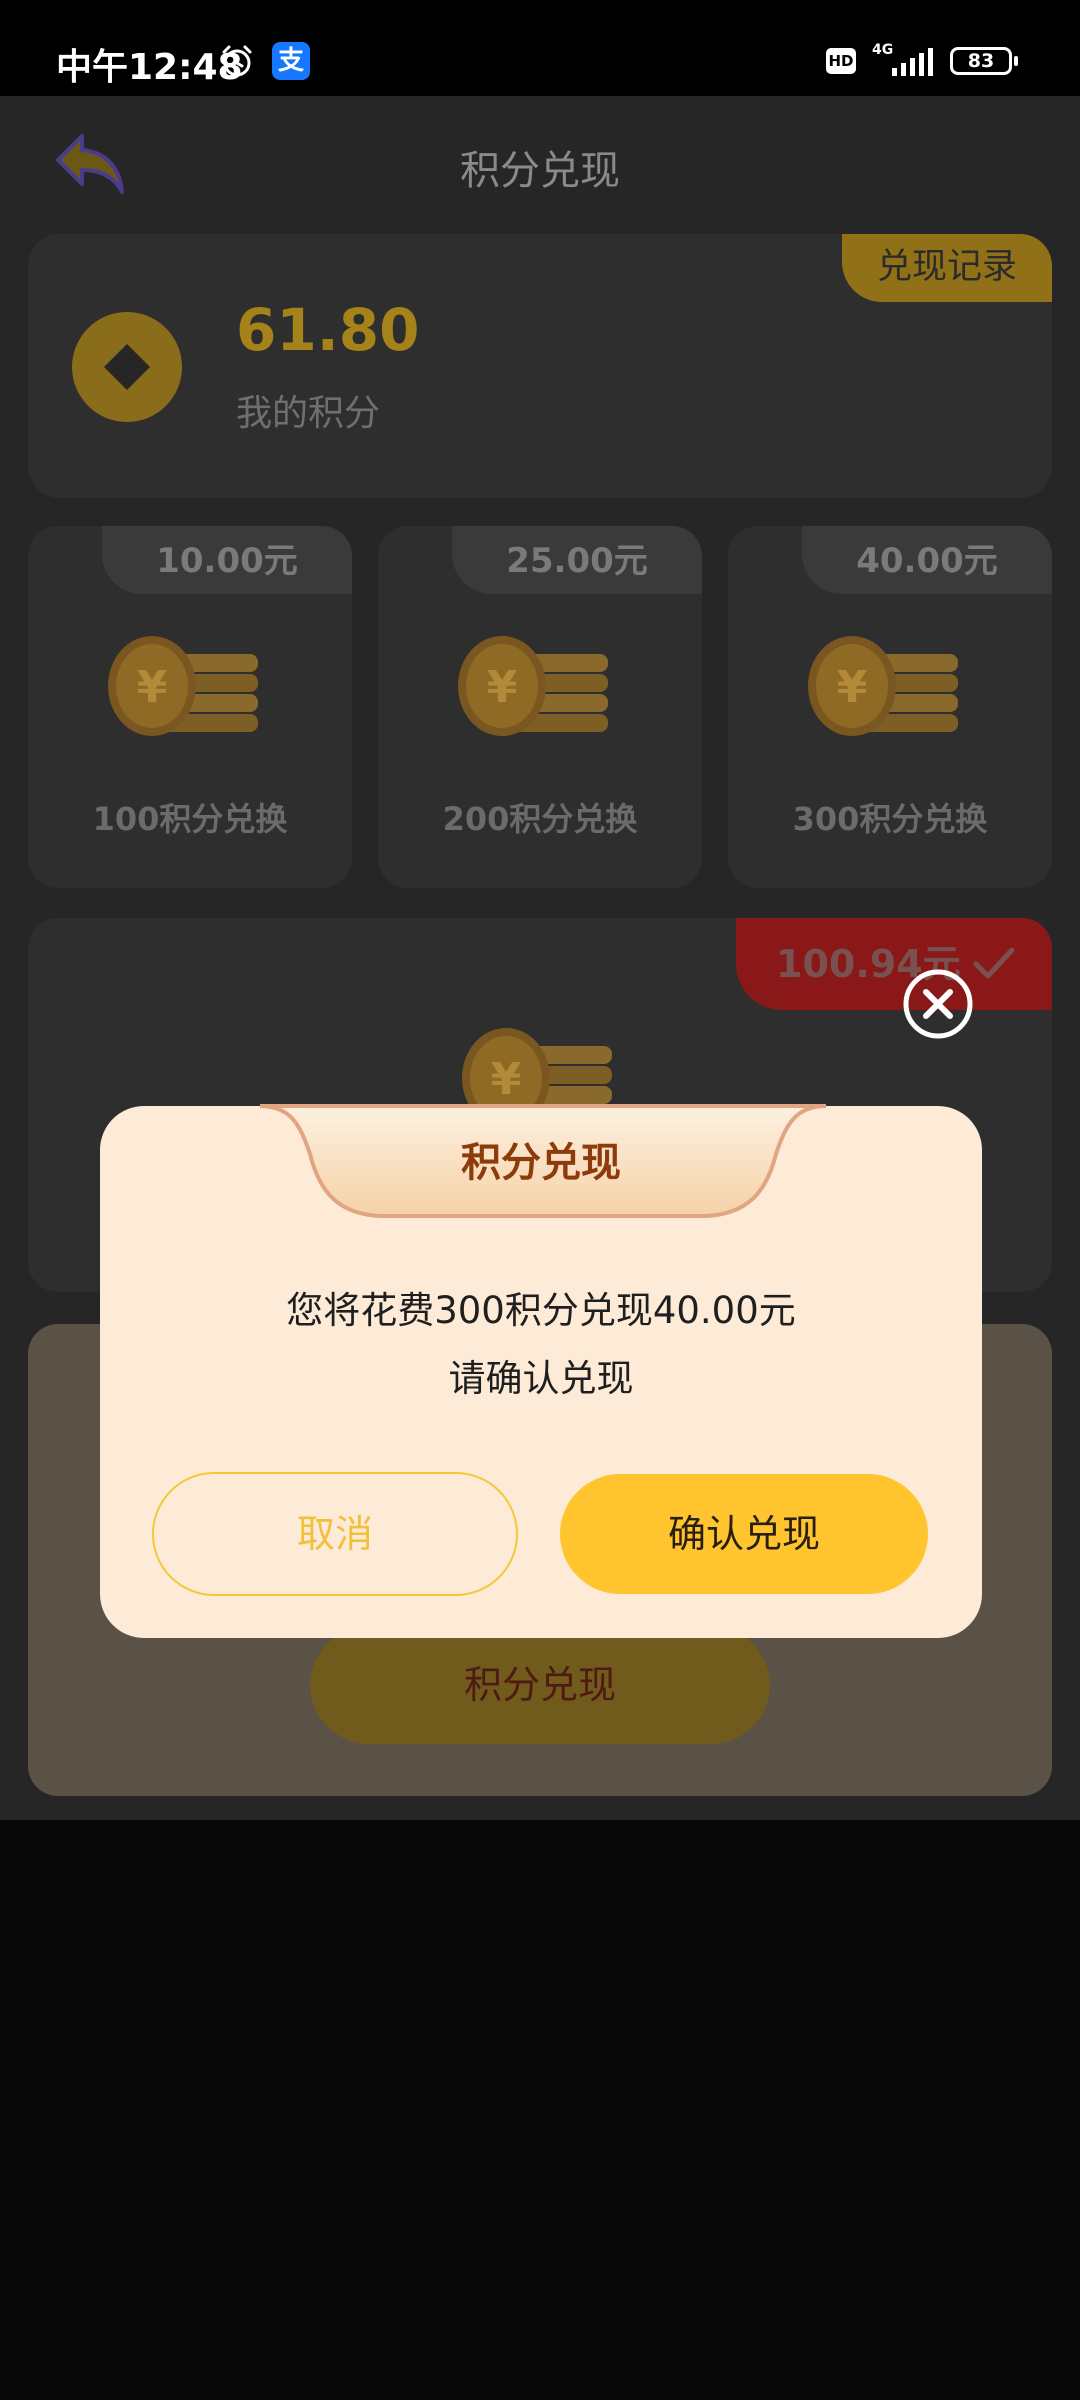  What do you see at coordinates (927, 560) in the screenshot?
I see `option-amount: 40.00元` at bounding box center [927, 560].